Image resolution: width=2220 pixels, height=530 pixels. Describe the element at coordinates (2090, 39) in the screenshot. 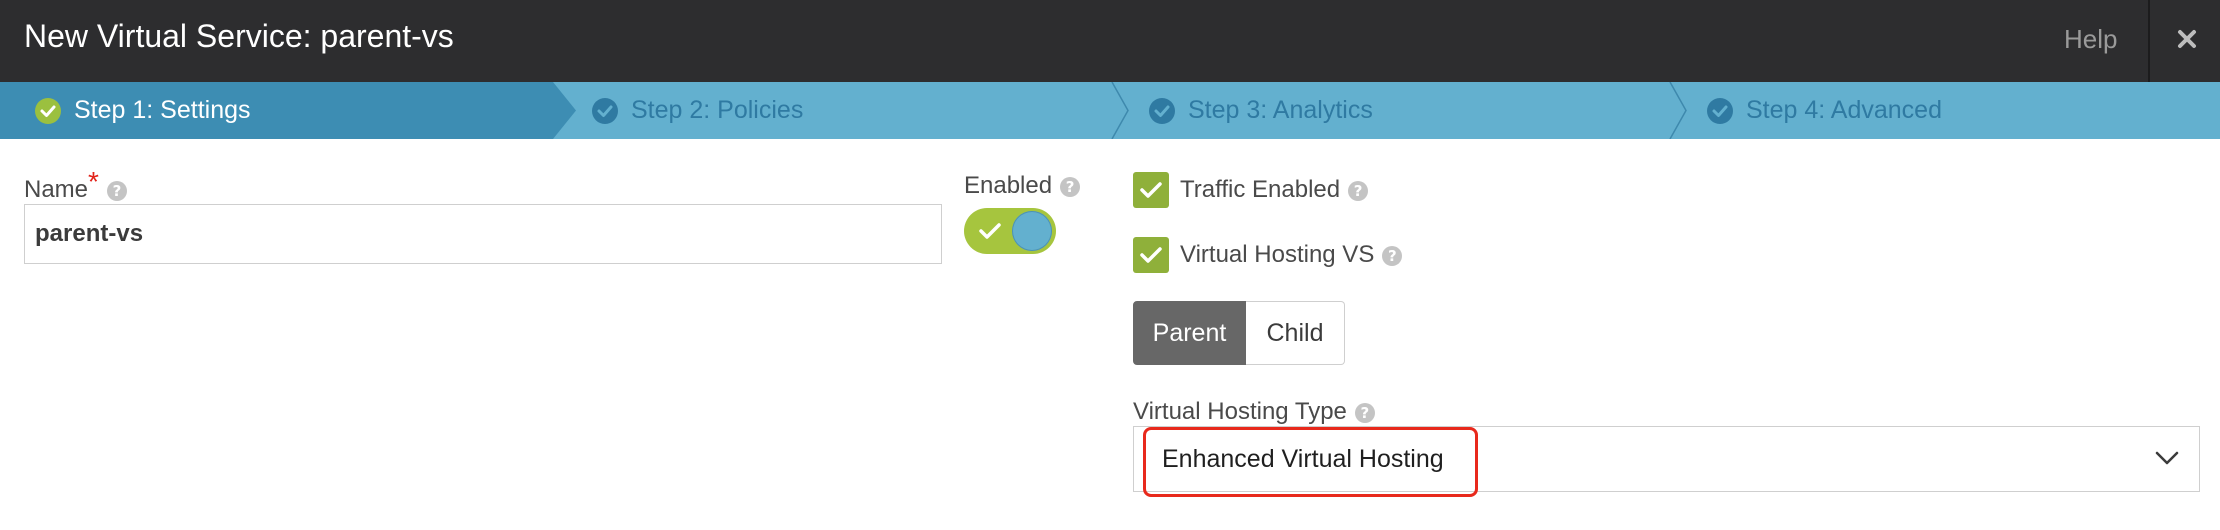

I see `help-link: Help` at that location.